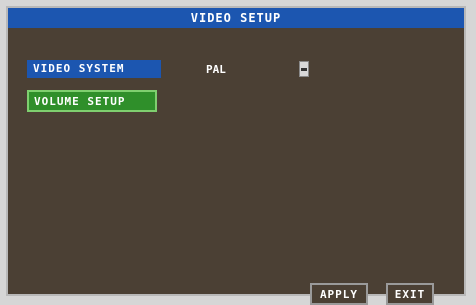 This screenshot has height=305, width=476. Describe the element at coordinates (94, 69) in the screenshot. I see `video-system-label: VIDEO SYSTEM` at that location.